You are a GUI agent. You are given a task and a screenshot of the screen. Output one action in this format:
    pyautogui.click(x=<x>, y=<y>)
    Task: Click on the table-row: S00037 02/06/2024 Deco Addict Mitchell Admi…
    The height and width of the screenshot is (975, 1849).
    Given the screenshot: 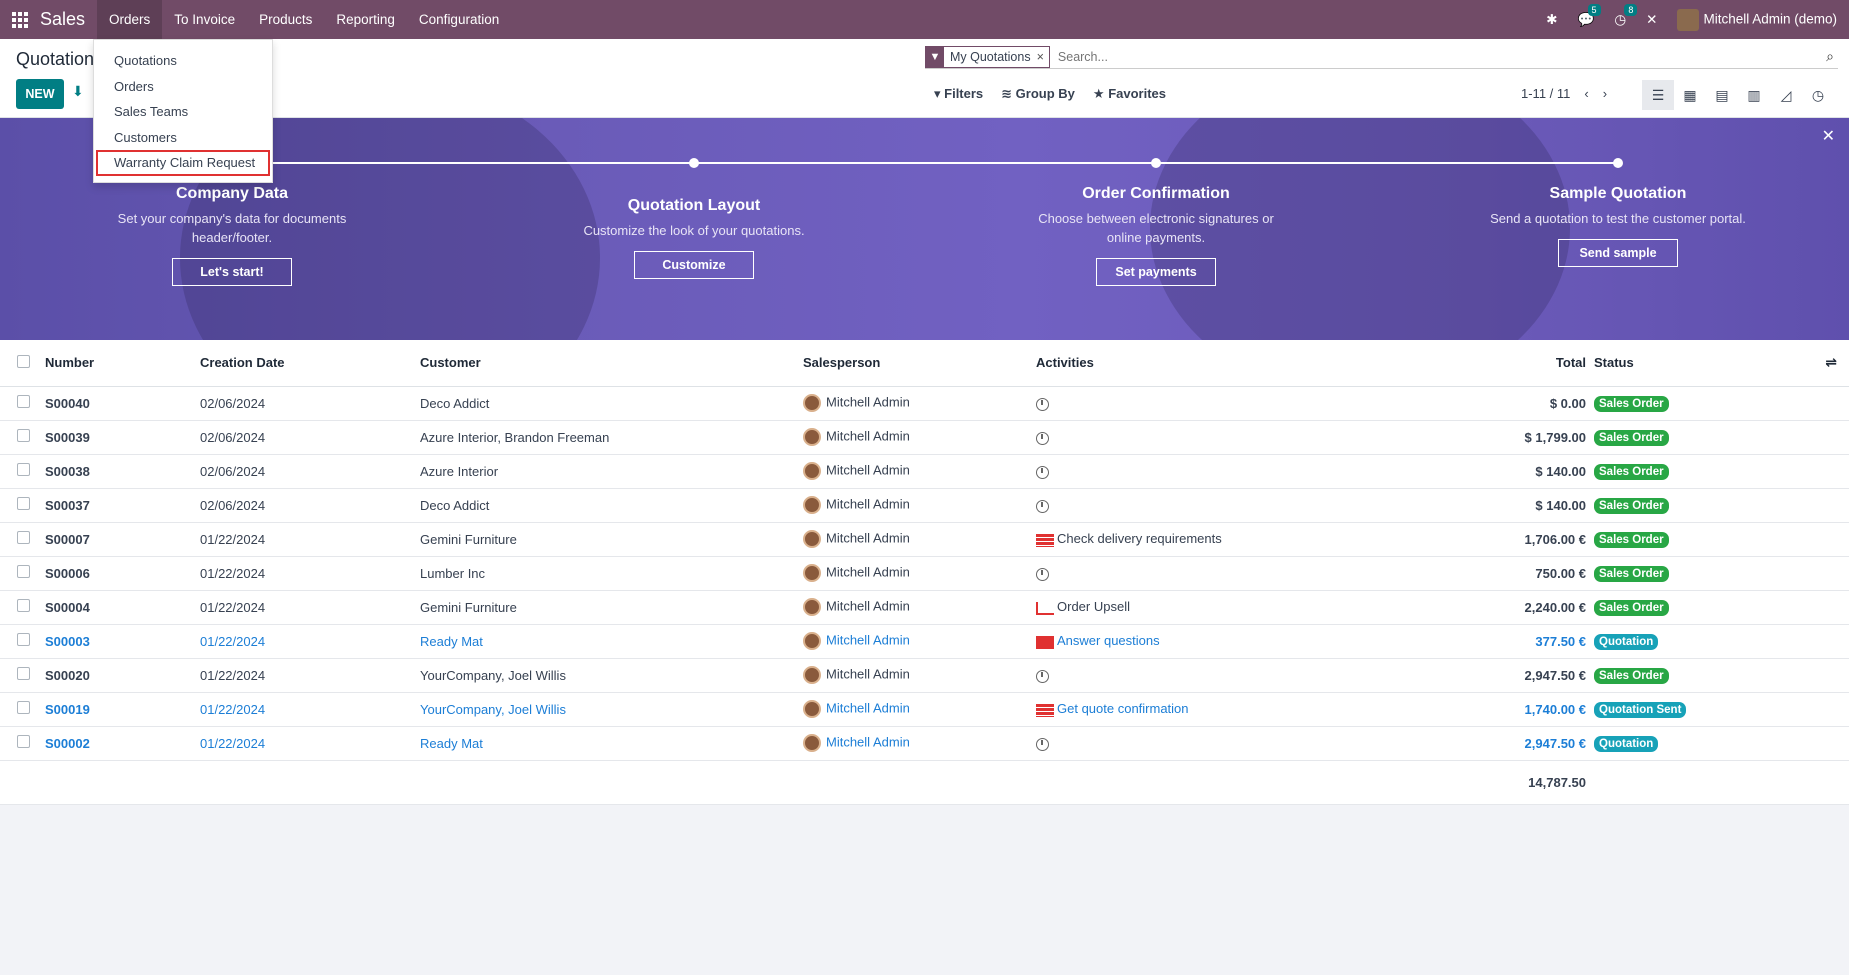 What is the action you would take?
    pyautogui.click(x=924, y=505)
    